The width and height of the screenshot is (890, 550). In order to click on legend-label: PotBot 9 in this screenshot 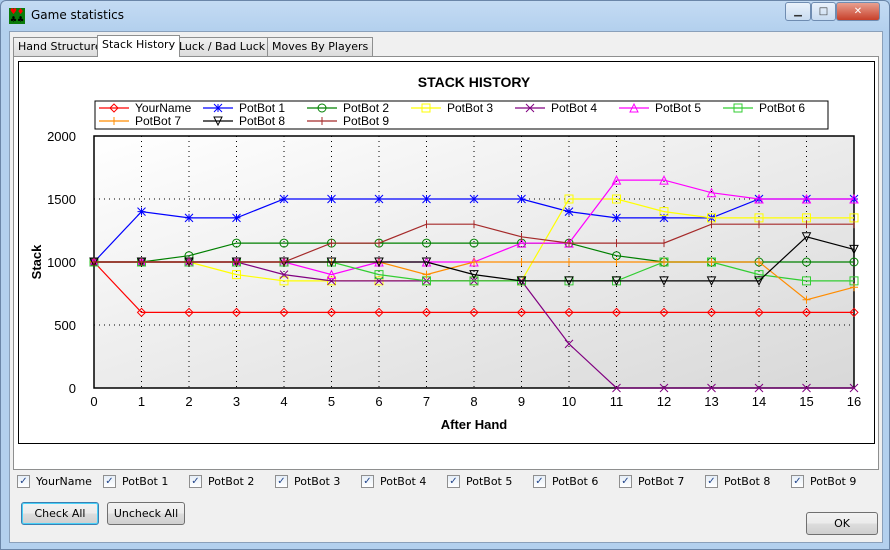, I will do `click(366, 121)`.